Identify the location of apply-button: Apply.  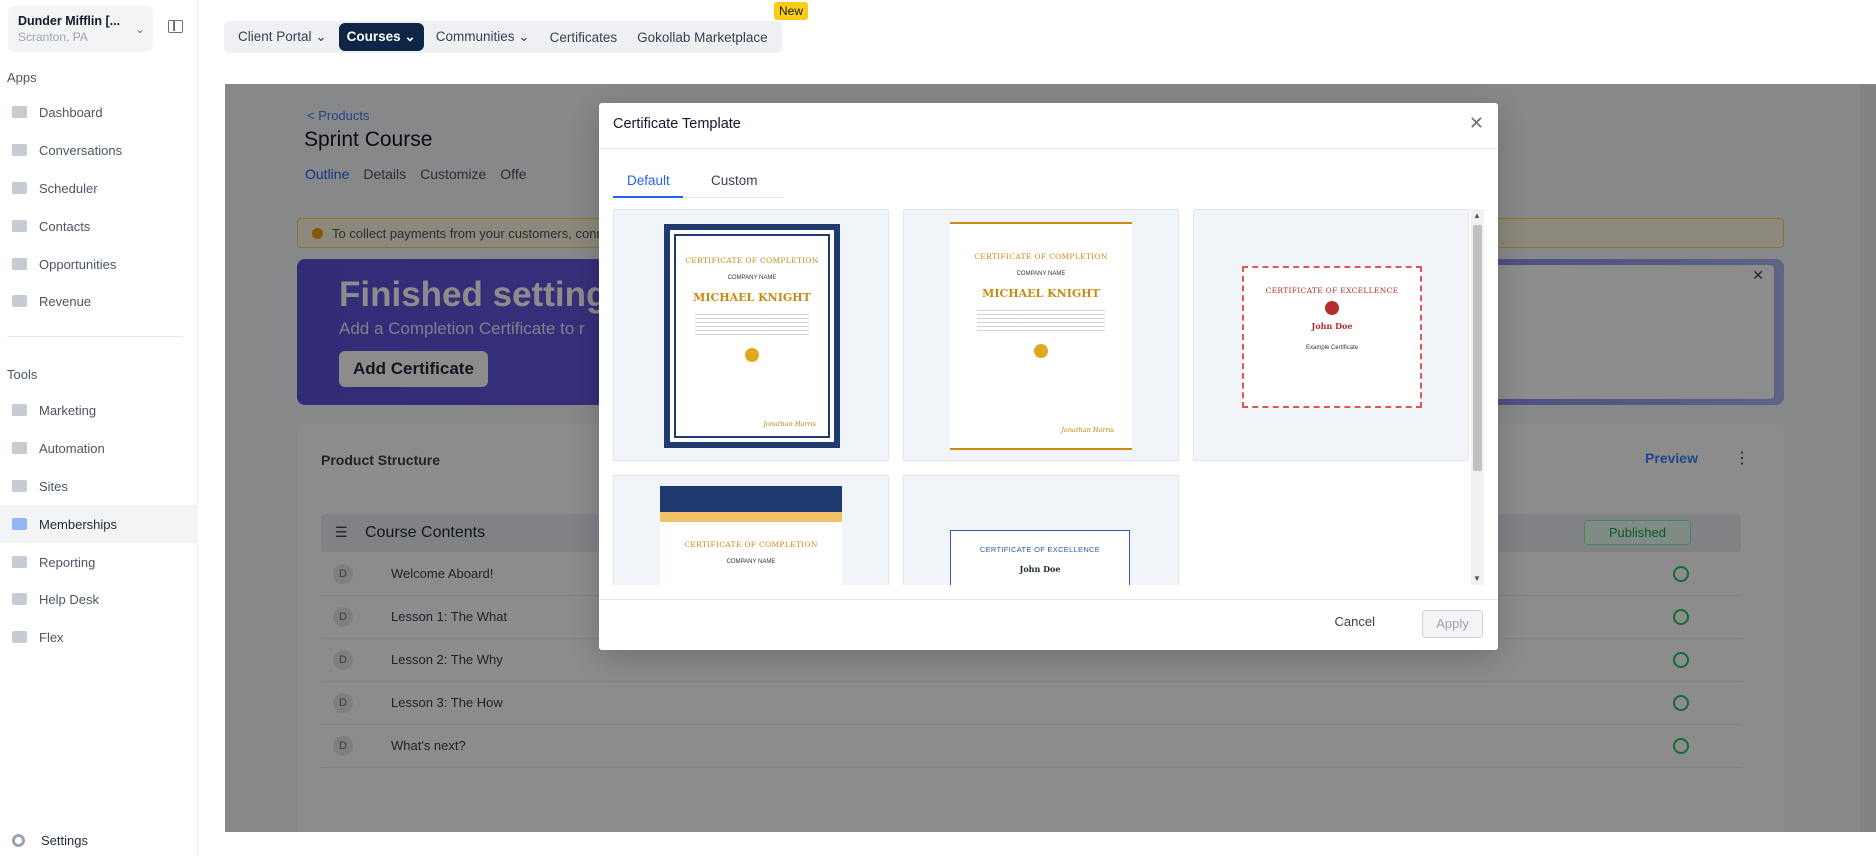
(1452, 624).